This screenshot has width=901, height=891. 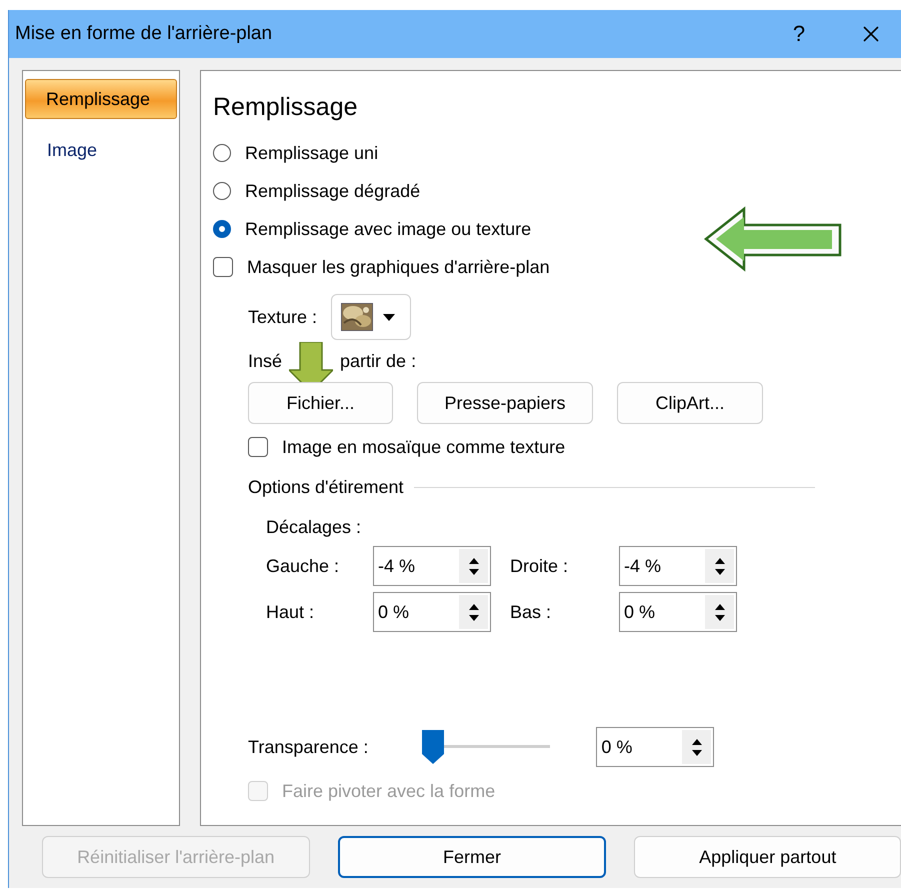 What do you see at coordinates (332, 191) in the screenshot?
I see `option-label: Remplissage dégradé` at bounding box center [332, 191].